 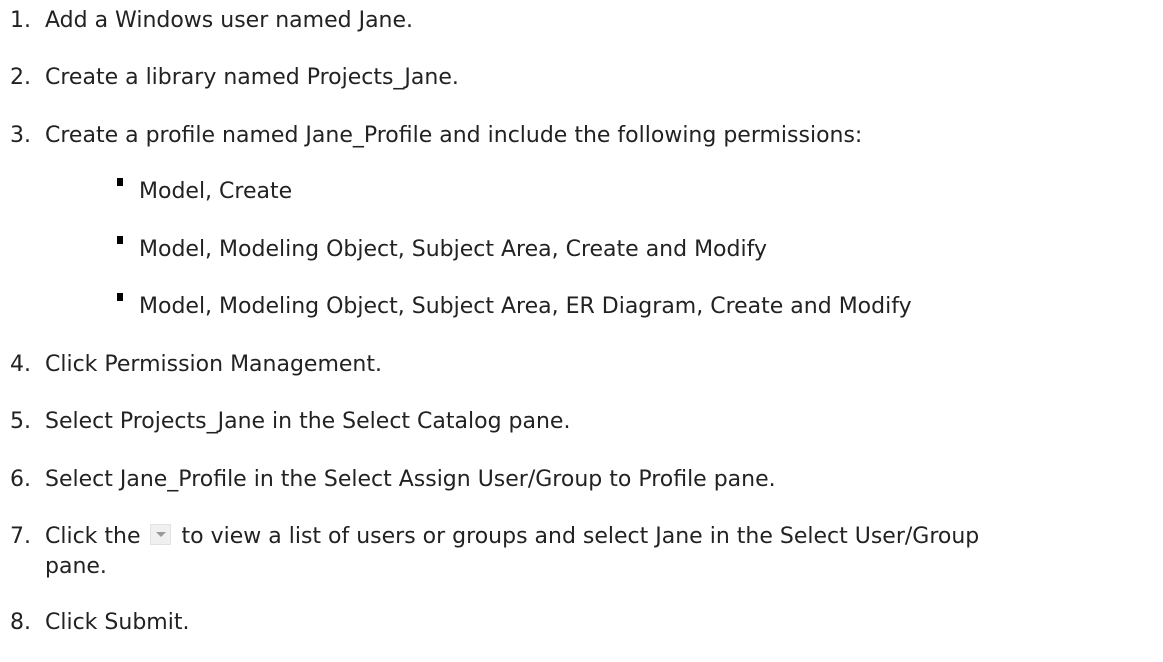 I want to click on dropdown-arrow-icon, so click(x=160, y=534).